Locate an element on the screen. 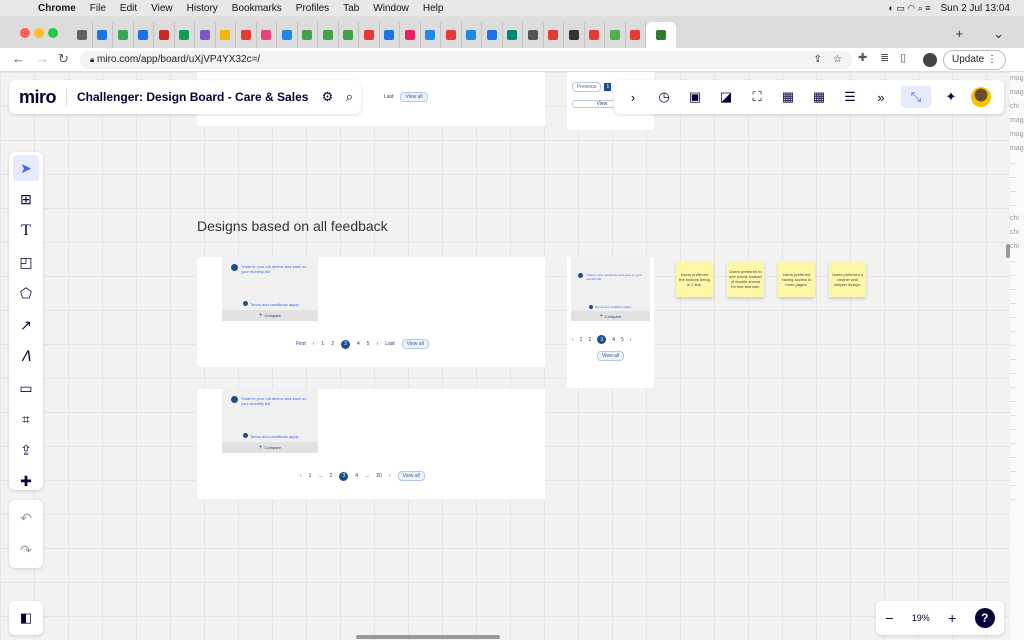 The image size is (1024, 640). sticky-note-icon: ◰ is located at coordinates (26, 262).